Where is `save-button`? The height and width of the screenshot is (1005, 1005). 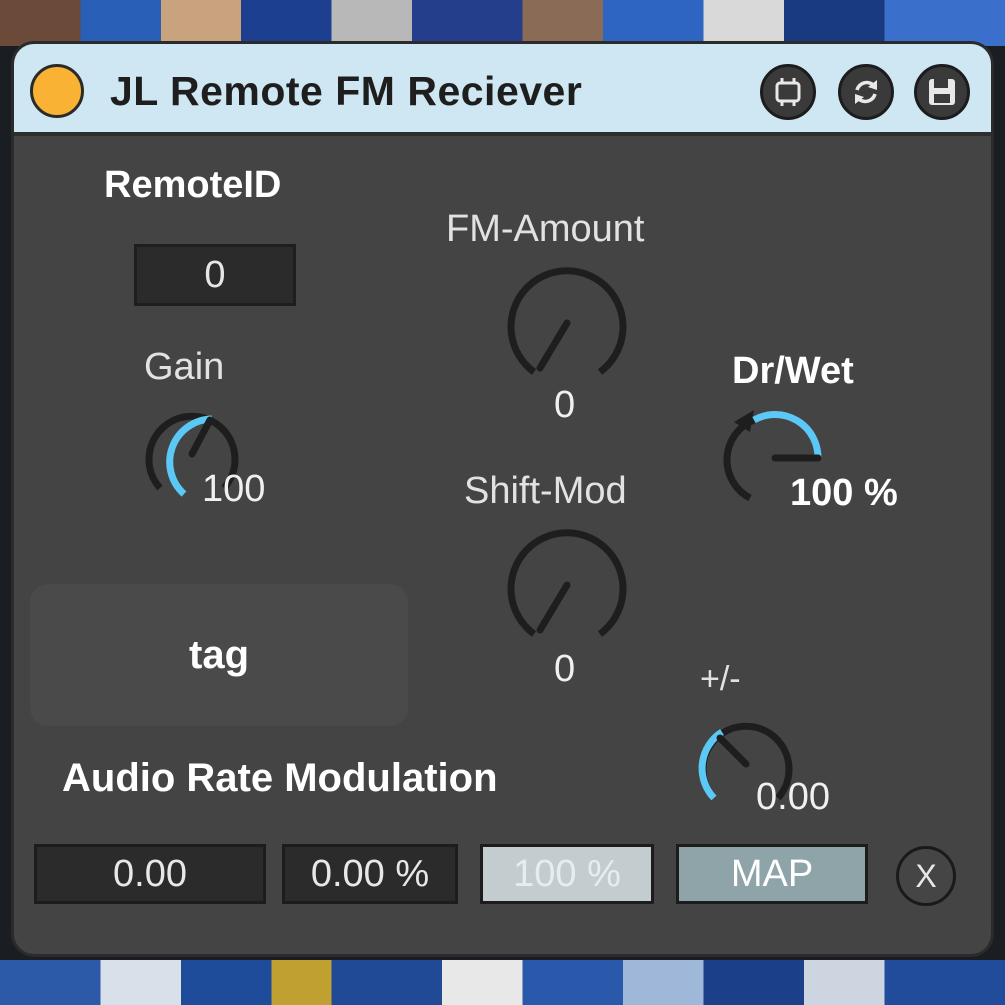
save-button is located at coordinates (942, 92).